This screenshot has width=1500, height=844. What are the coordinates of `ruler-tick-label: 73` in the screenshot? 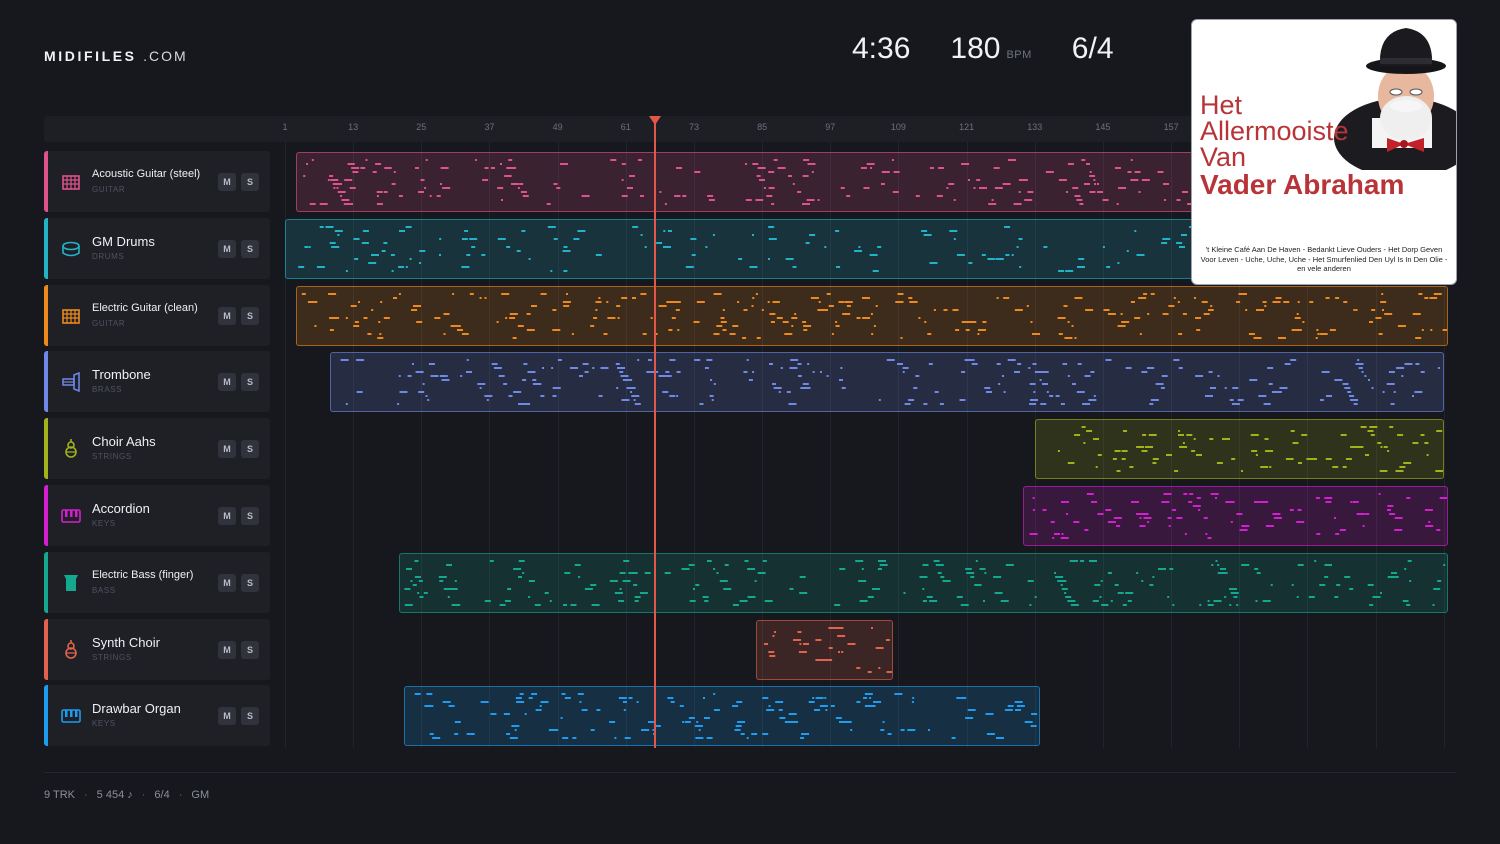 It's located at (693, 127).